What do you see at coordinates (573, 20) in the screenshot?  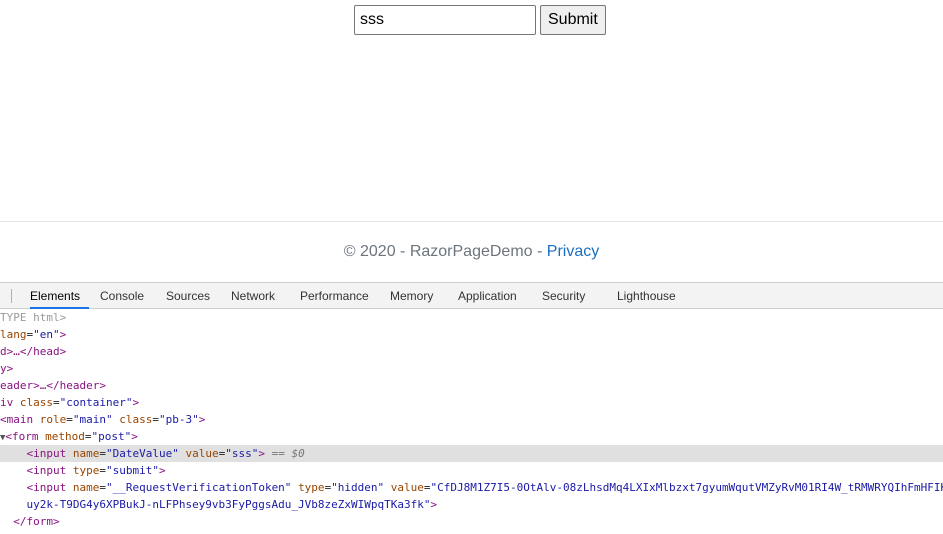 I see `submit-button: Submit` at bounding box center [573, 20].